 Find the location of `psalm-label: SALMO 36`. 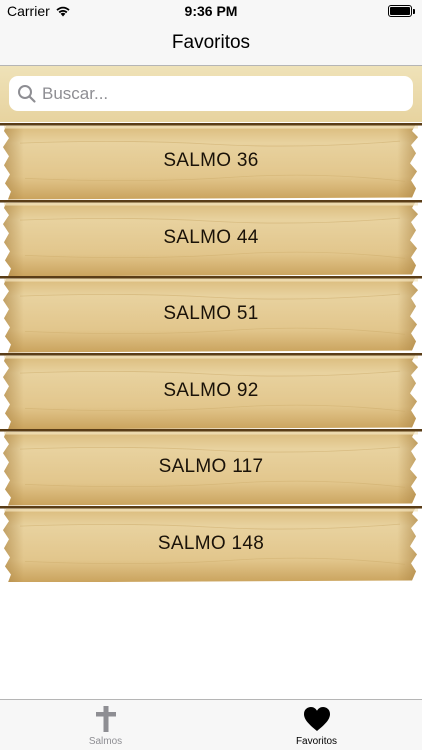

psalm-label: SALMO 36 is located at coordinates (211, 161).